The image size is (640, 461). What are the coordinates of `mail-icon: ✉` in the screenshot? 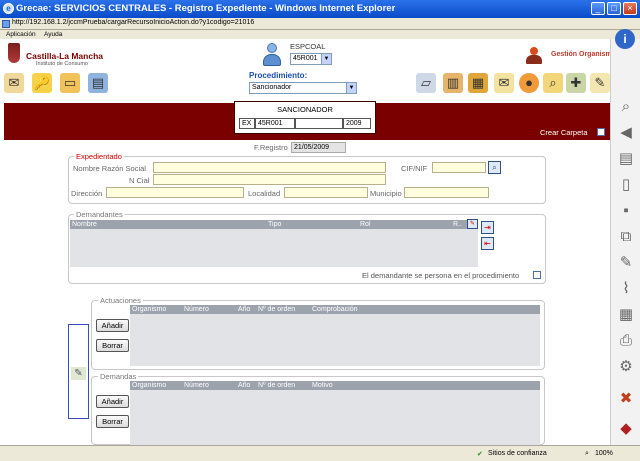 It's located at (504, 83).